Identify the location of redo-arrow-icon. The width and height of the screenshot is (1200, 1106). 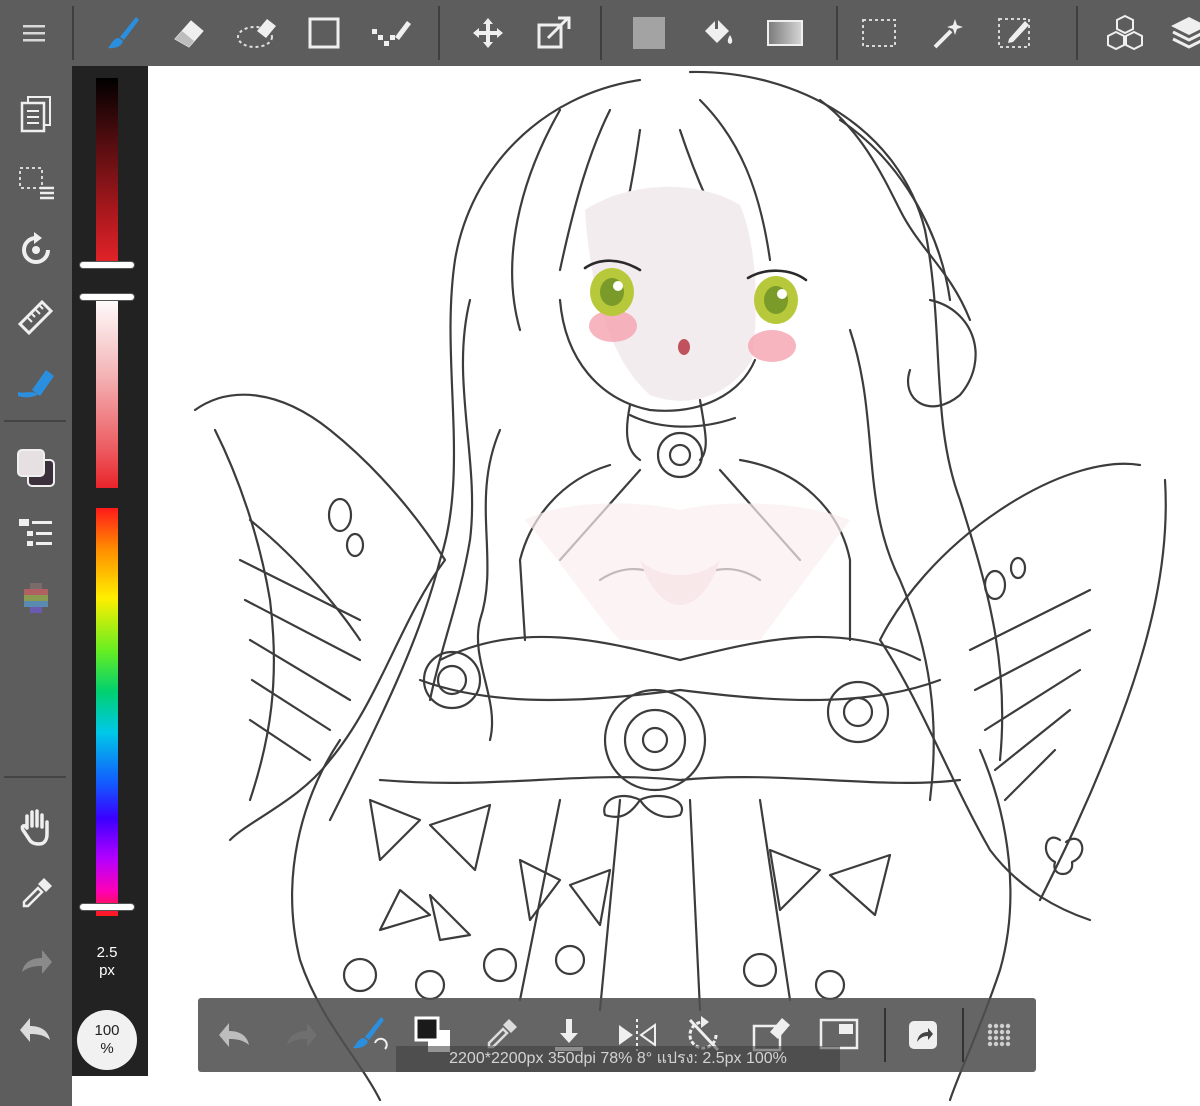
(36, 962).